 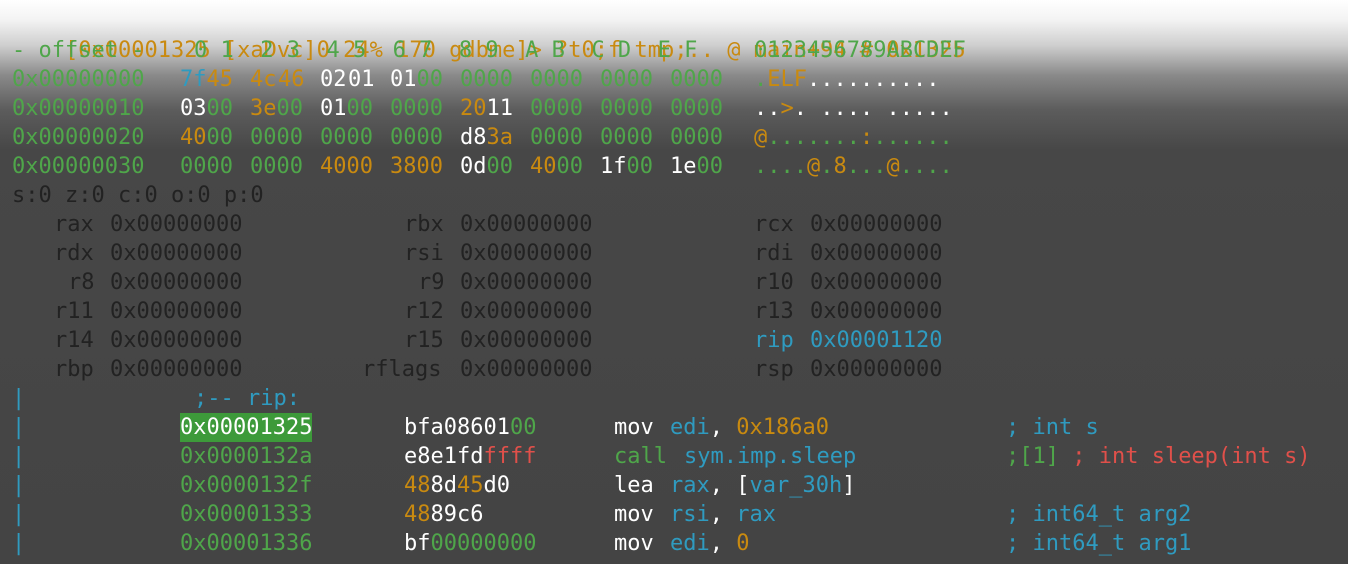 I want to click on reg-name: rdx, so click(x=74, y=253).